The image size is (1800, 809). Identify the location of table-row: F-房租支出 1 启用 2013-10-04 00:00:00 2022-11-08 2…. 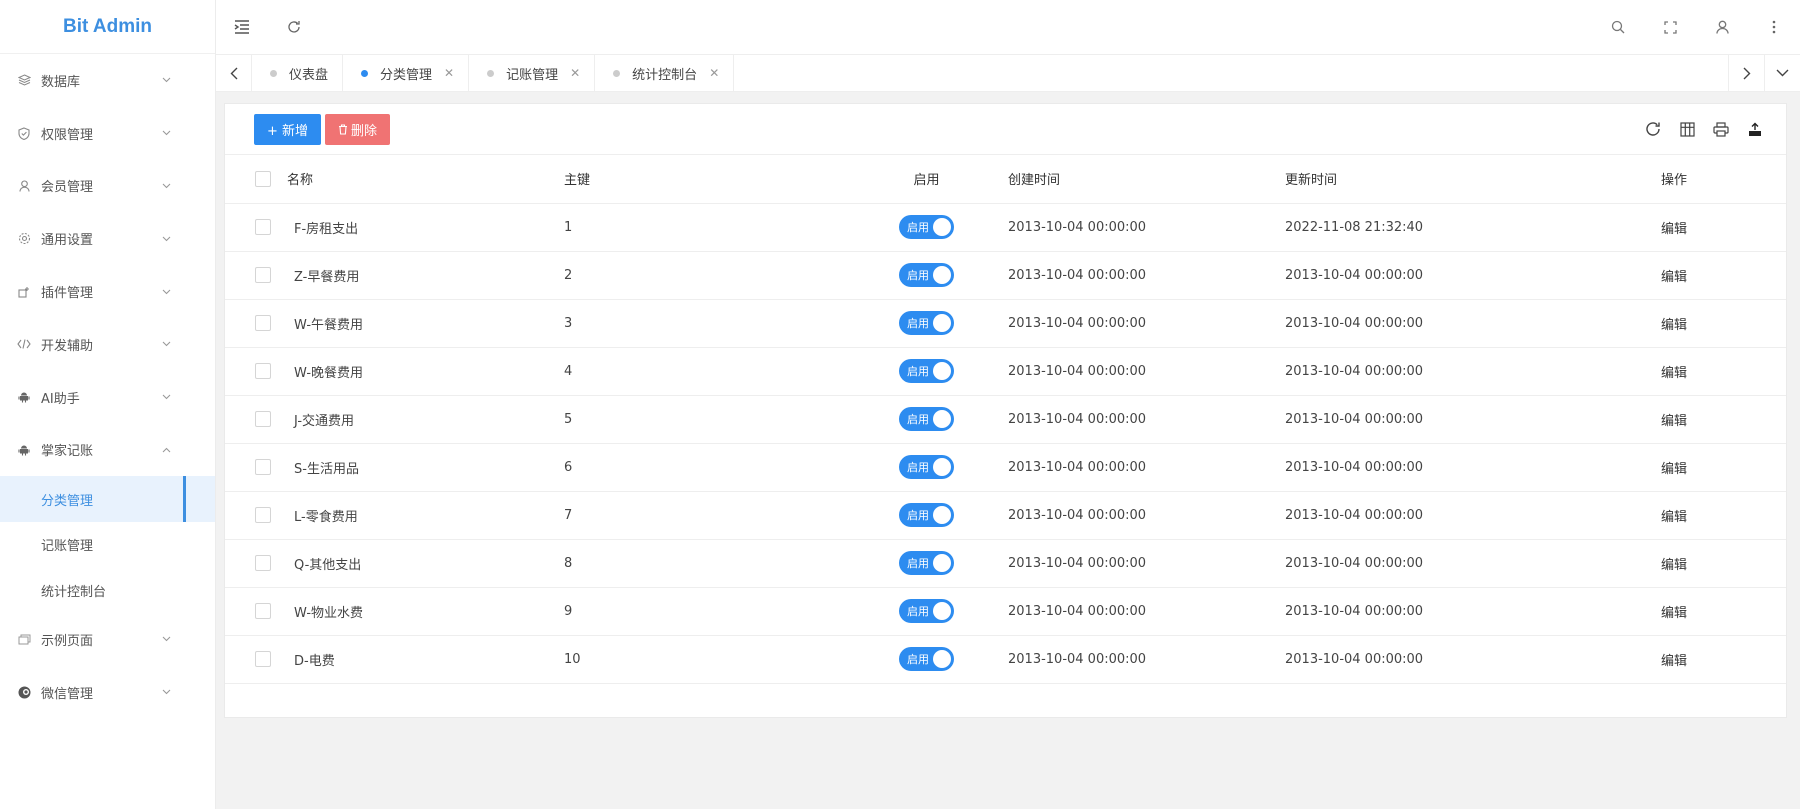
(1005, 227).